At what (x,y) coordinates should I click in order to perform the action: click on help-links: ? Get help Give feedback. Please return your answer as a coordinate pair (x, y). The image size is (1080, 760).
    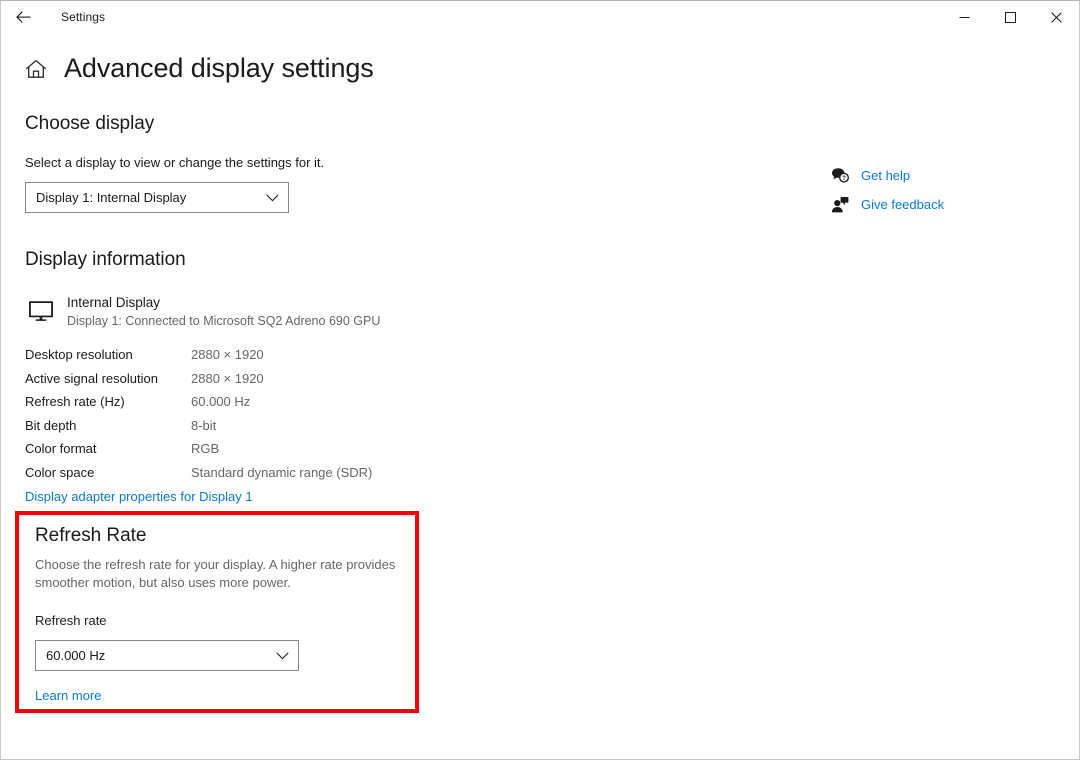
    Looking at the image, I should click on (944, 190).